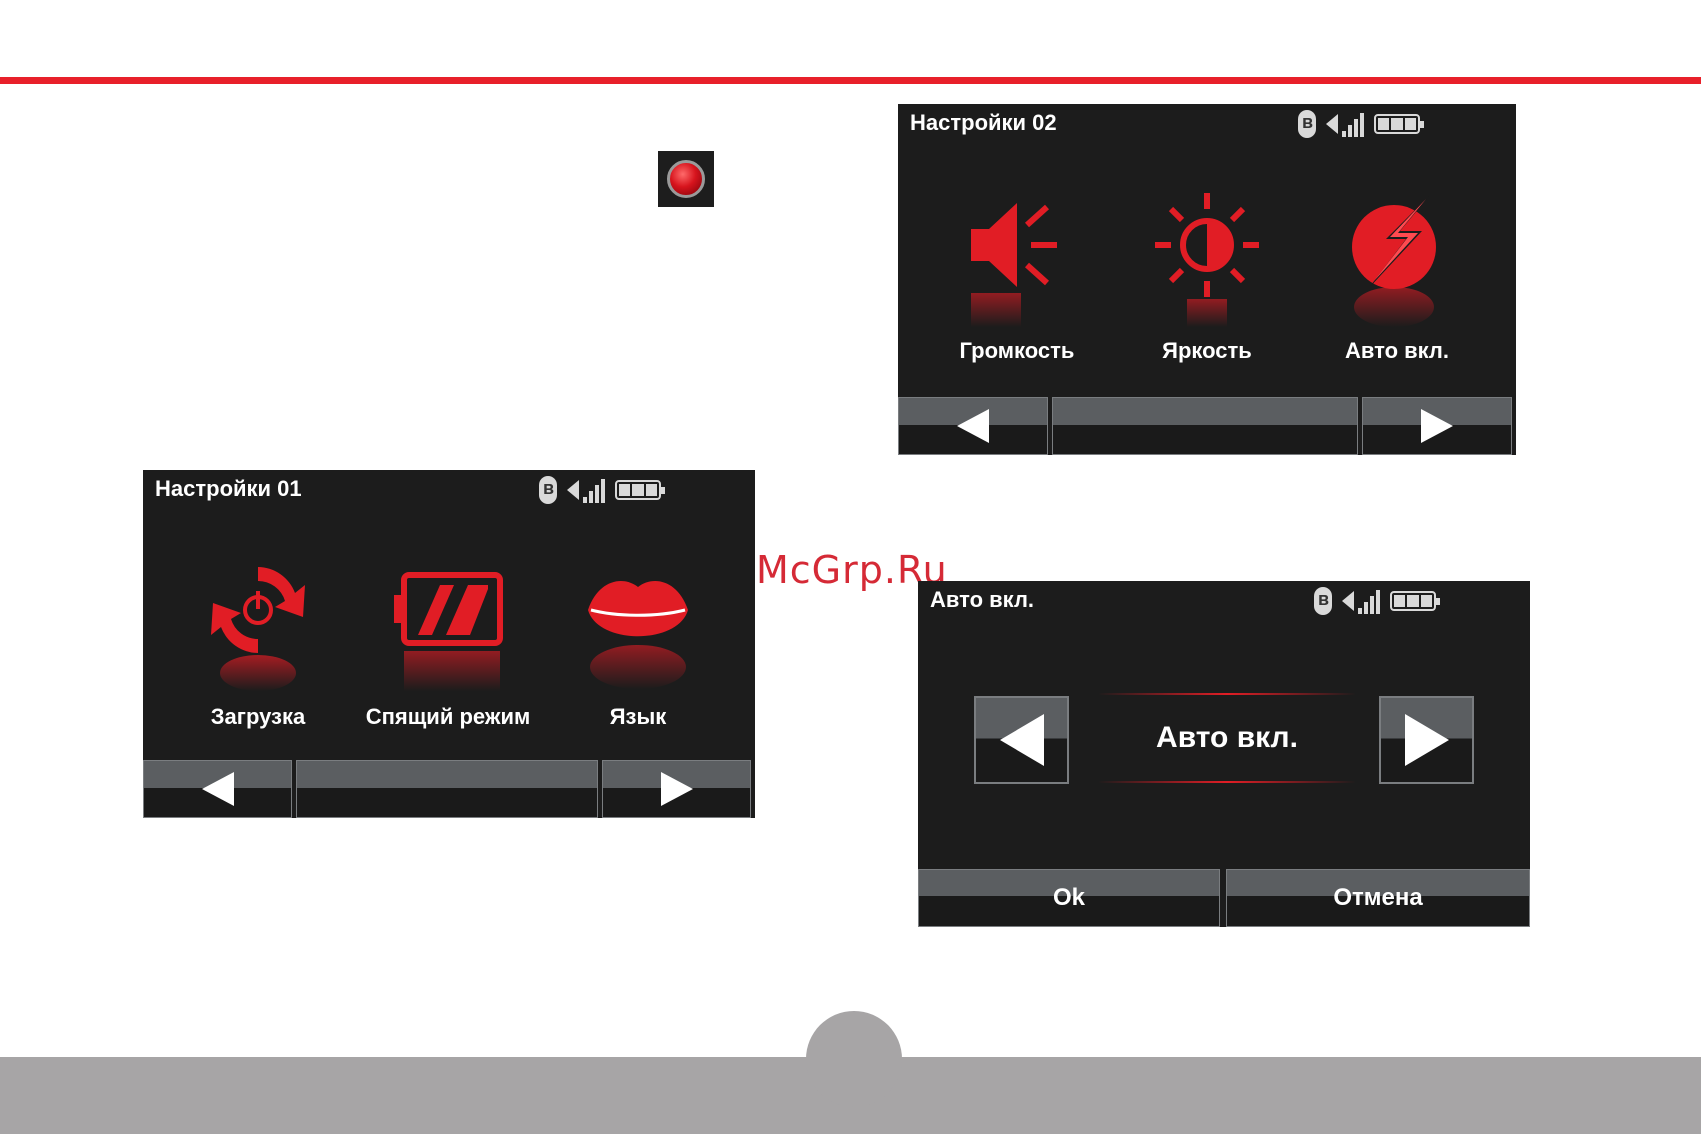 Image resolution: width=1701 pixels, height=1134 pixels. Describe the element at coordinates (983, 122) in the screenshot. I see `screen-title: Настройки 02` at that location.